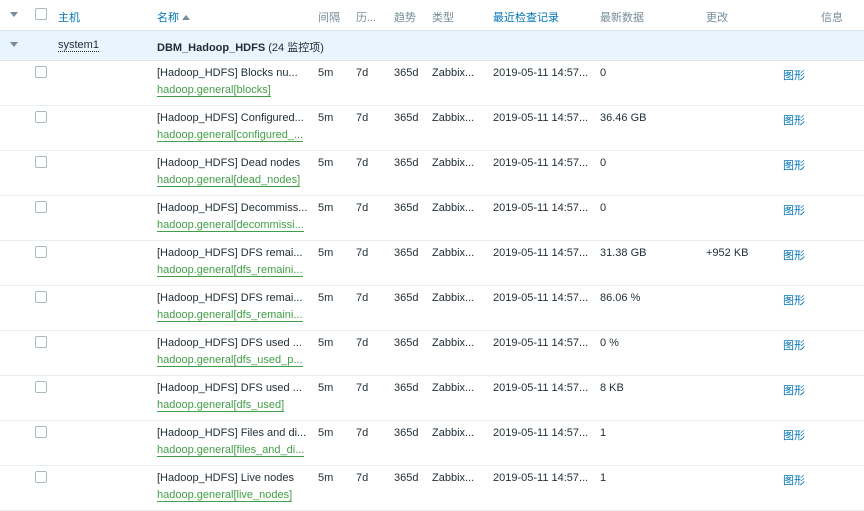  I want to click on collapse-group-icon, so click(14, 44).